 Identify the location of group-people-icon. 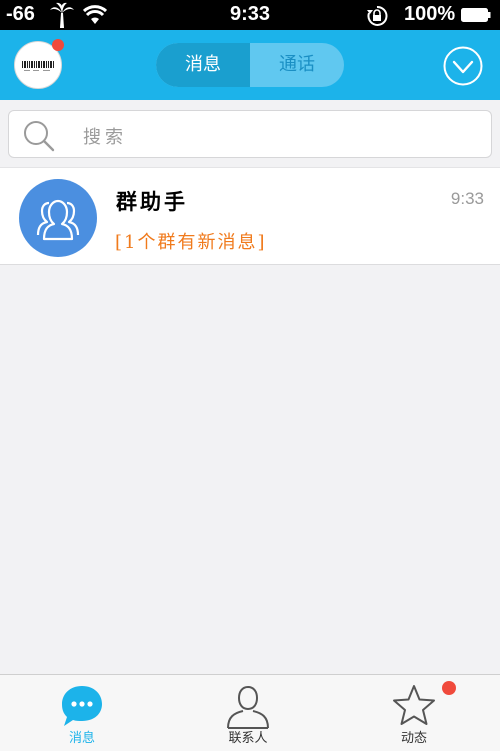
(58, 220).